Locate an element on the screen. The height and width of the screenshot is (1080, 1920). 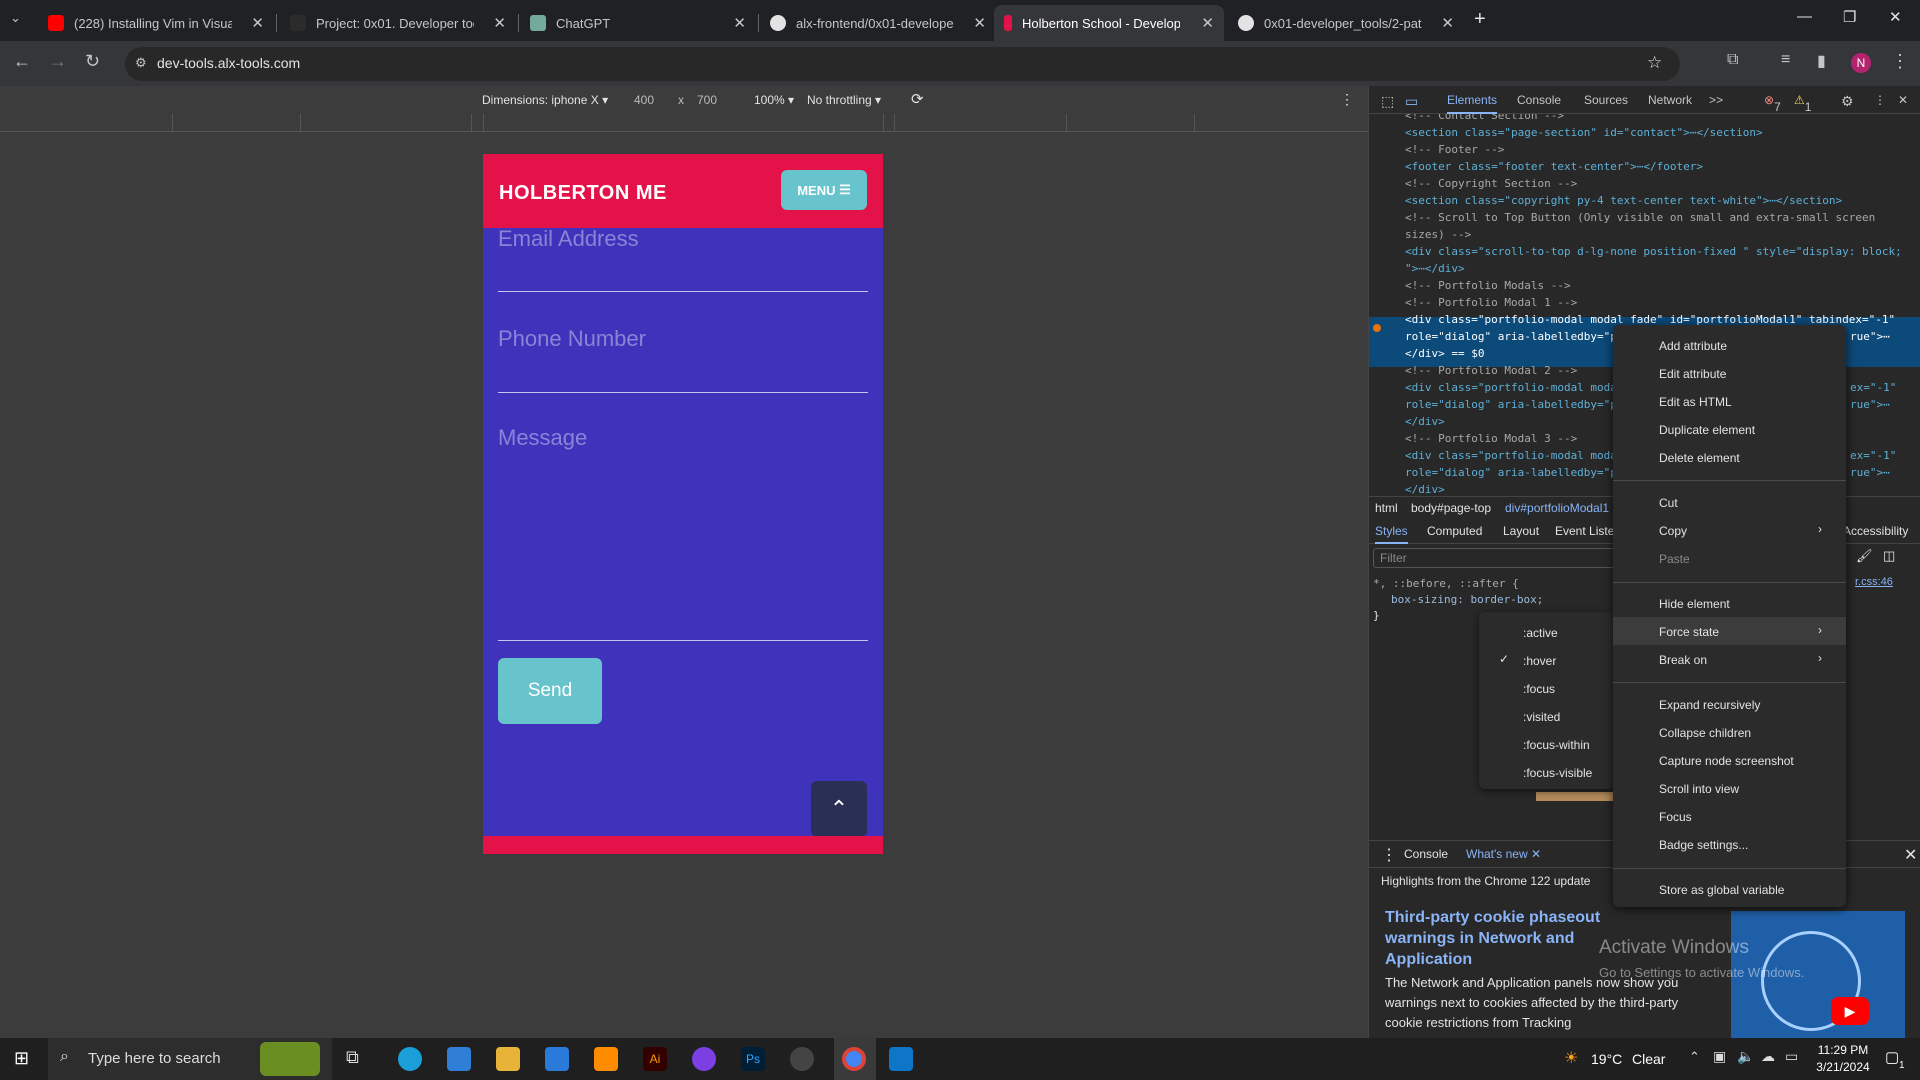
drawer-menu-icon: ⋮ is located at coordinates (1389, 855).